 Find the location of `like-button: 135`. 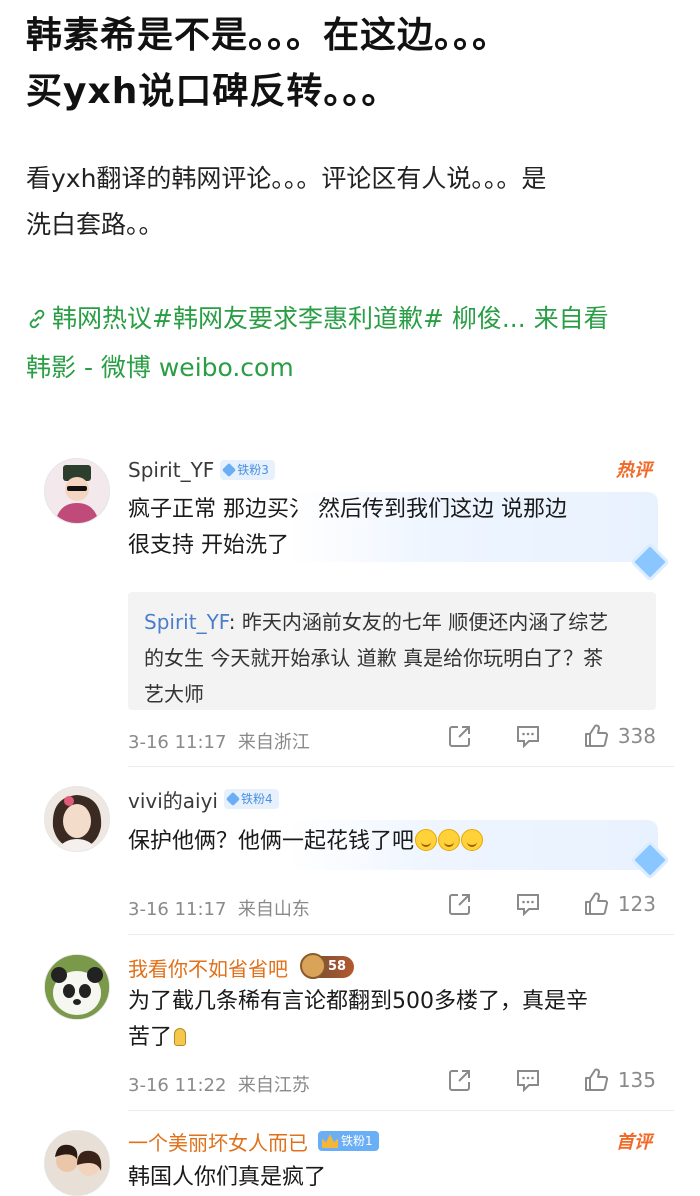

like-button: 135 is located at coordinates (619, 1080).